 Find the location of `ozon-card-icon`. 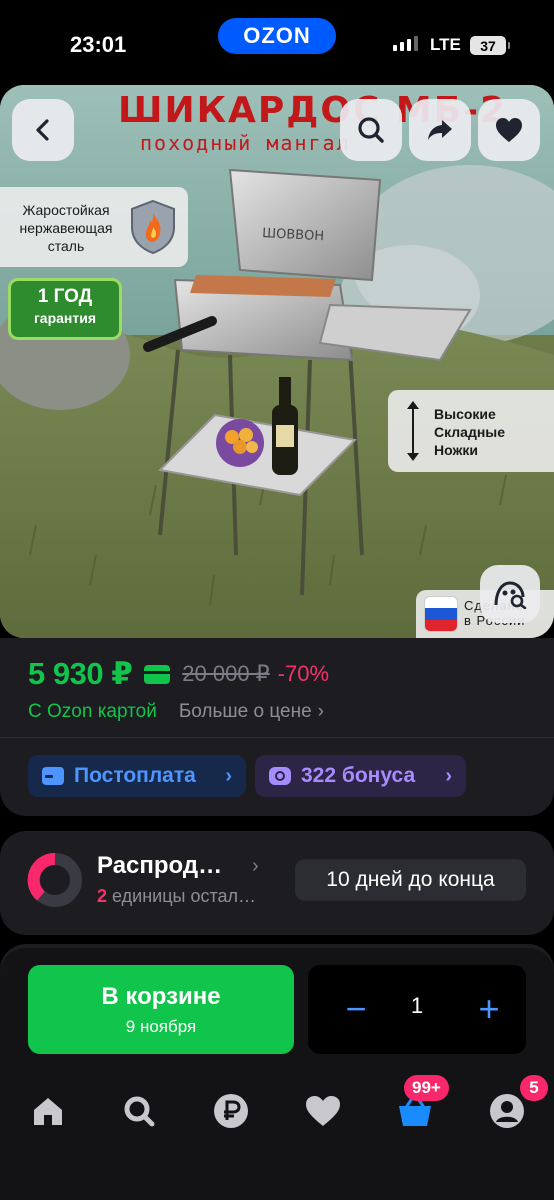

ozon-card-icon is located at coordinates (157, 674).